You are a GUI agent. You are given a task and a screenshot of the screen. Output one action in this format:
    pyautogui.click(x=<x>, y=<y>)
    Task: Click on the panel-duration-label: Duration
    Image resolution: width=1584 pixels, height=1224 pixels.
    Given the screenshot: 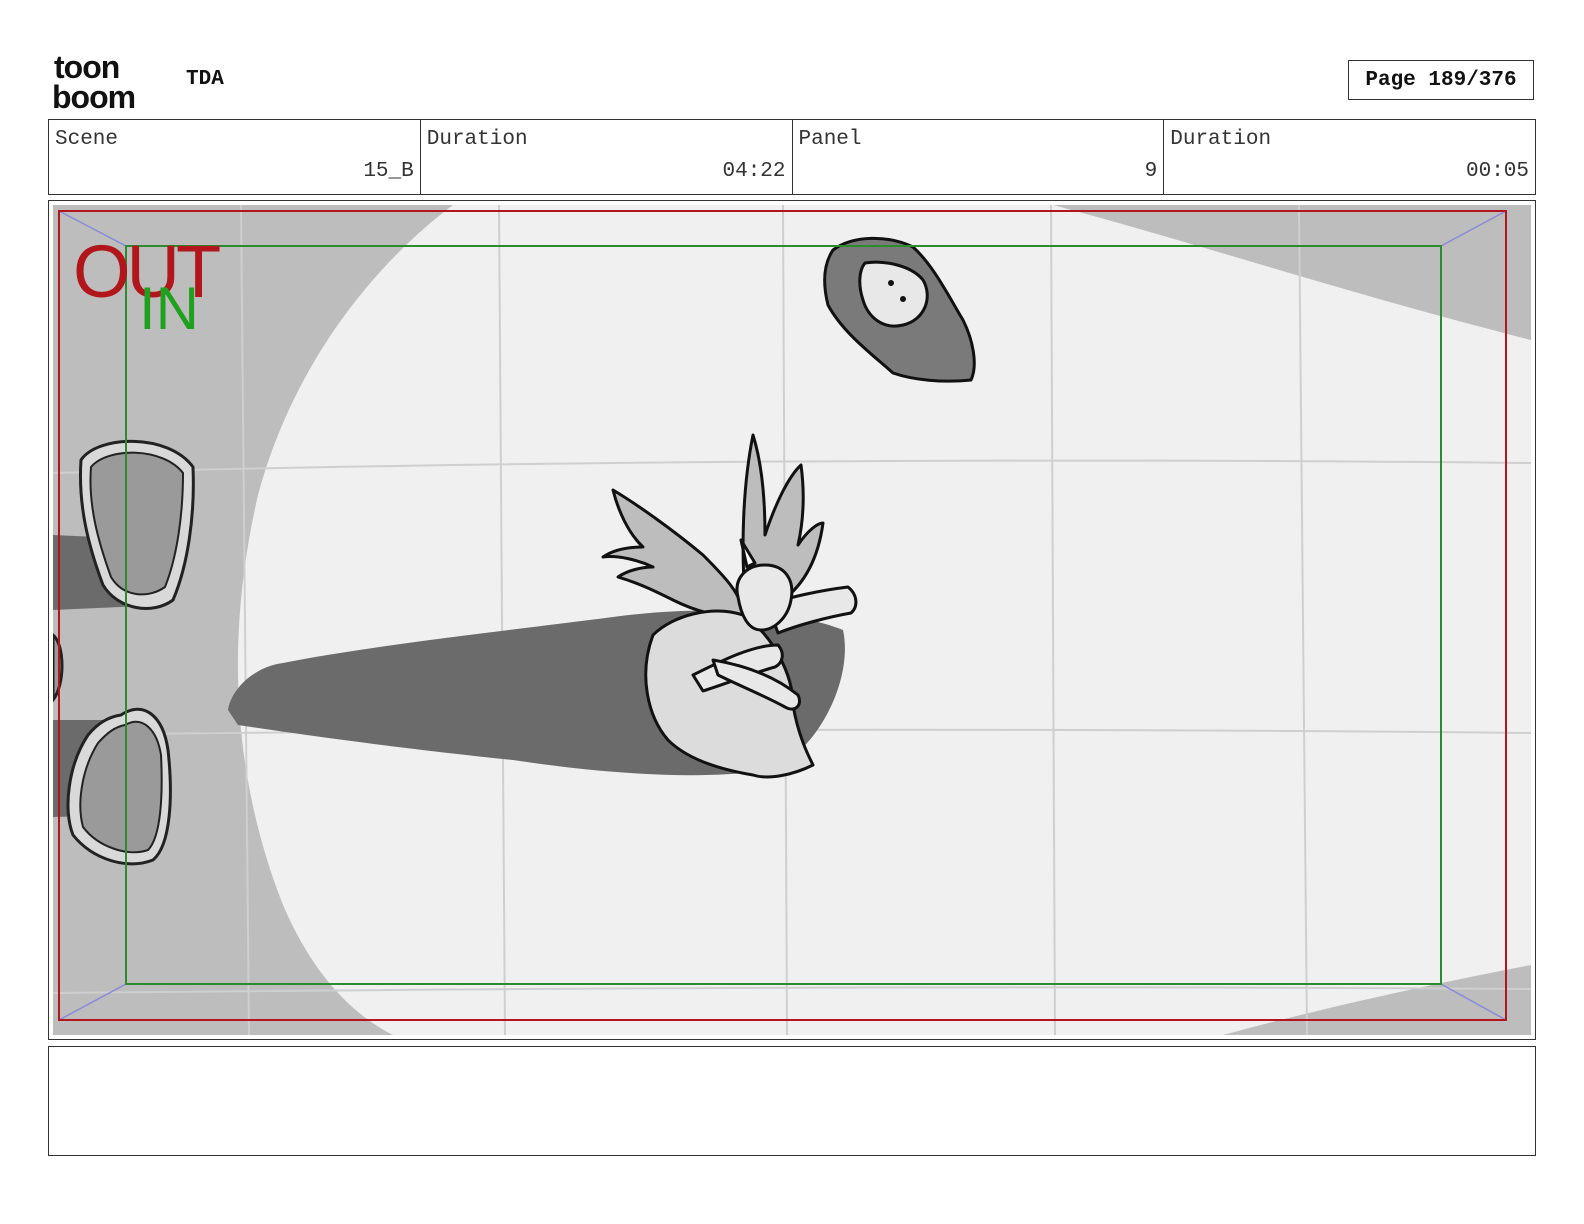 What is the action you would take?
    pyautogui.click(x=1221, y=139)
    